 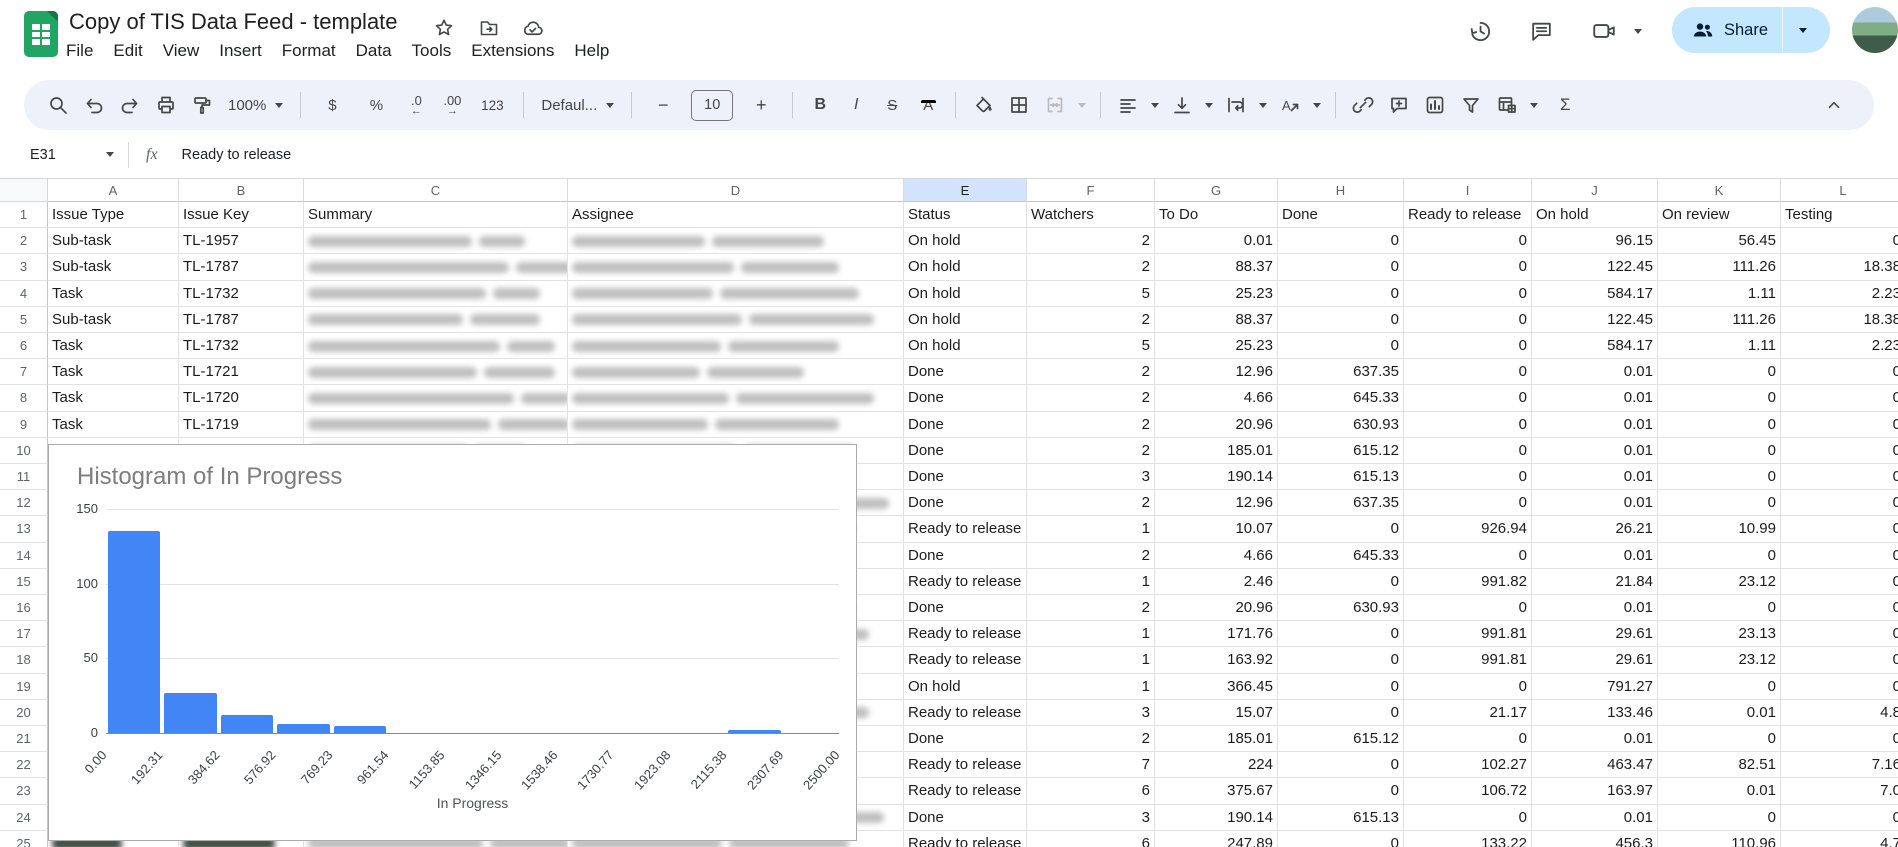 I want to click on cell-E15: Ready to release, so click(x=965, y=581).